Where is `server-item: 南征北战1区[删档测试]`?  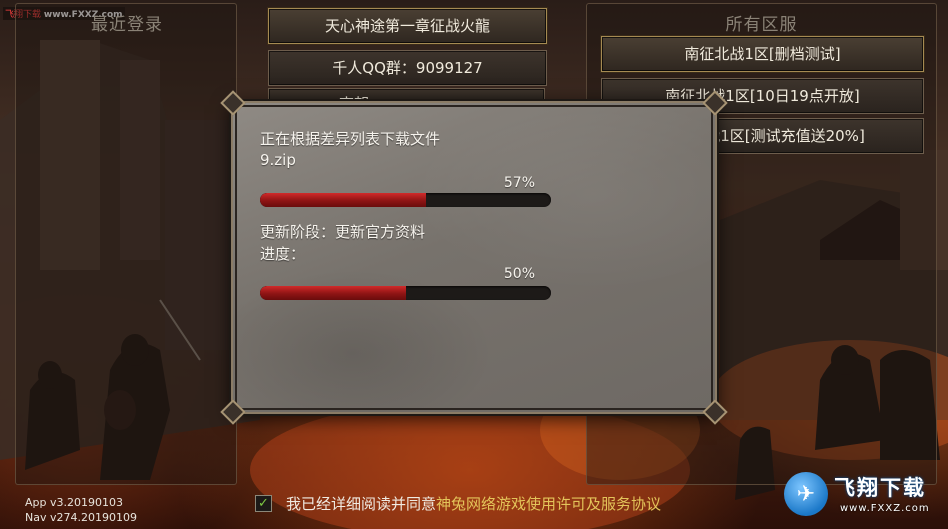 server-item: 南征北战1区[删档测试] is located at coordinates (762, 54).